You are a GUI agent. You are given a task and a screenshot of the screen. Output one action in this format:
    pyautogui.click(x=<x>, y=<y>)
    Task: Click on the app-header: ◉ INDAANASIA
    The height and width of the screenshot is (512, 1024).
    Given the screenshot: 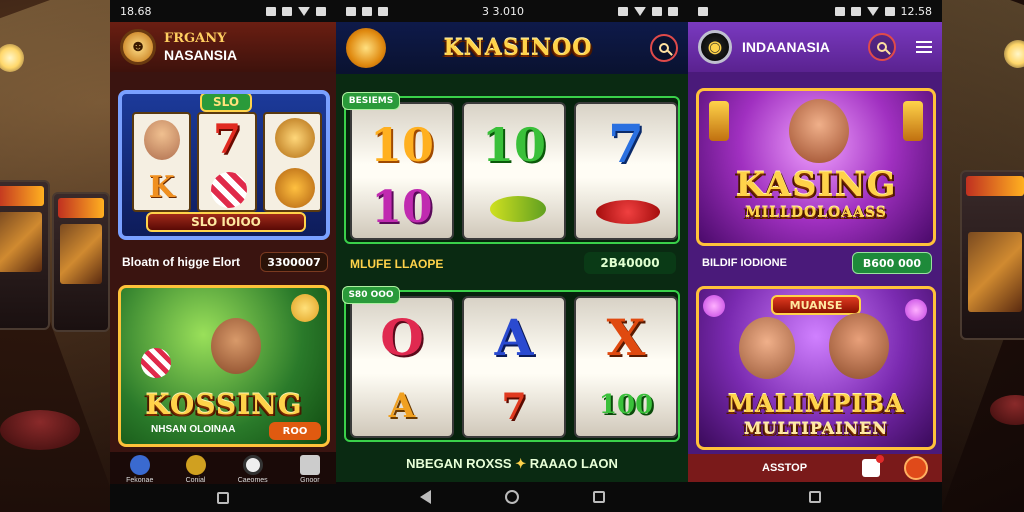 What is the action you would take?
    pyautogui.click(x=815, y=47)
    